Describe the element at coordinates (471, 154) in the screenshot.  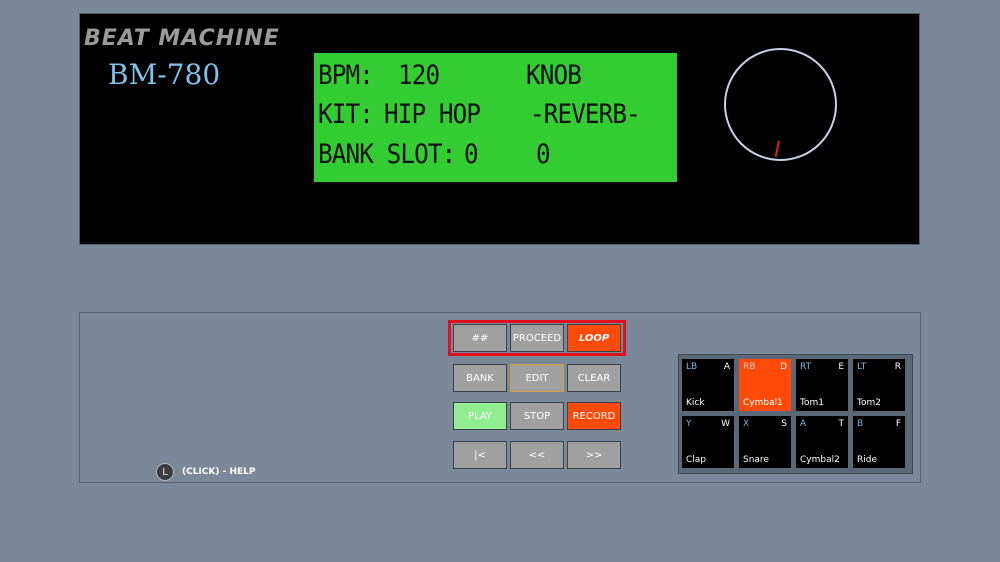
I see `lcd-bank-value: 0` at that location.